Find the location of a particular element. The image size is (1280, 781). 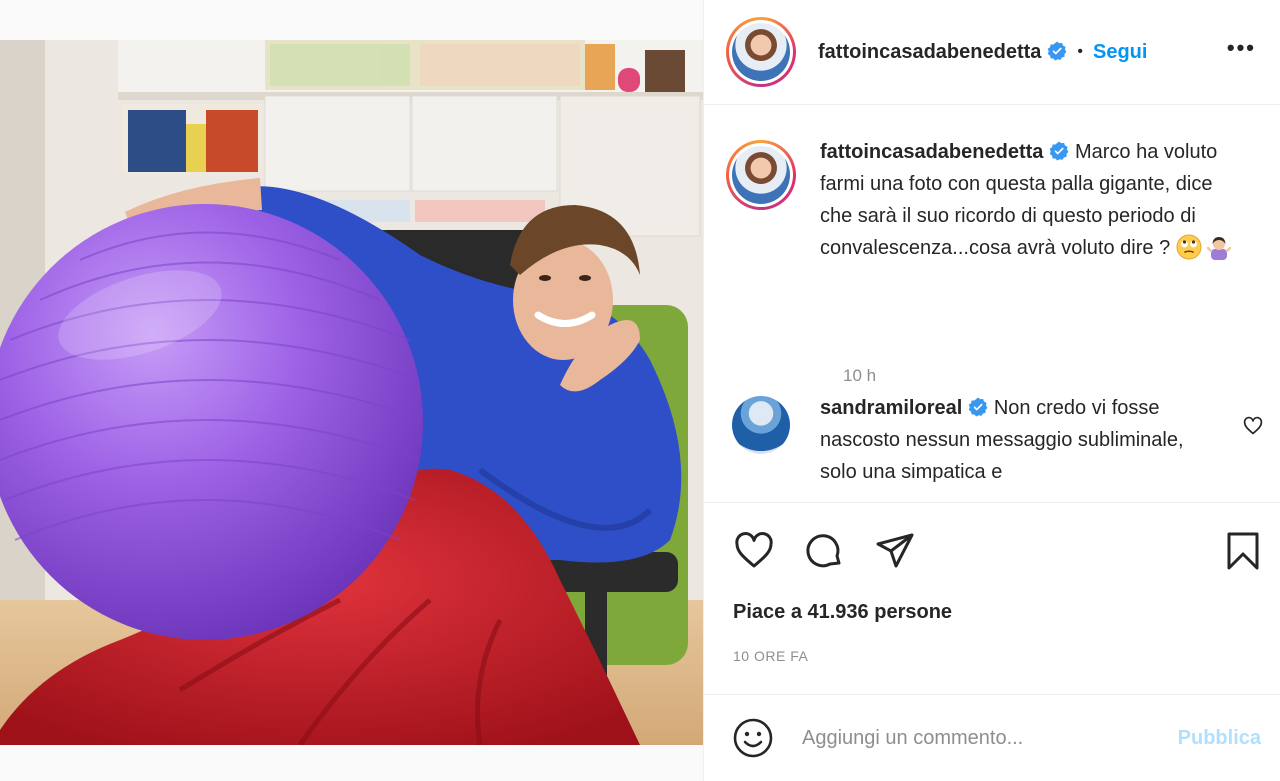

emoji-picker-icon is located at coordinates (753, 738).